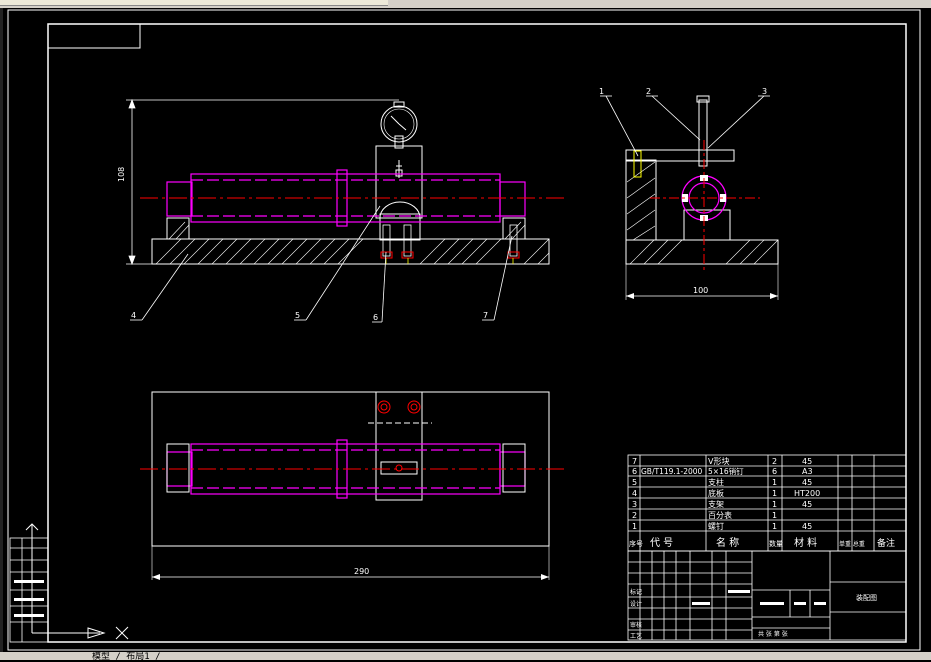  What do you see at coordinates (126, 655) in the screenshot?
I see `layout-tabs-text: 模型 / 布局1 /` at bounding box center [126, 655].